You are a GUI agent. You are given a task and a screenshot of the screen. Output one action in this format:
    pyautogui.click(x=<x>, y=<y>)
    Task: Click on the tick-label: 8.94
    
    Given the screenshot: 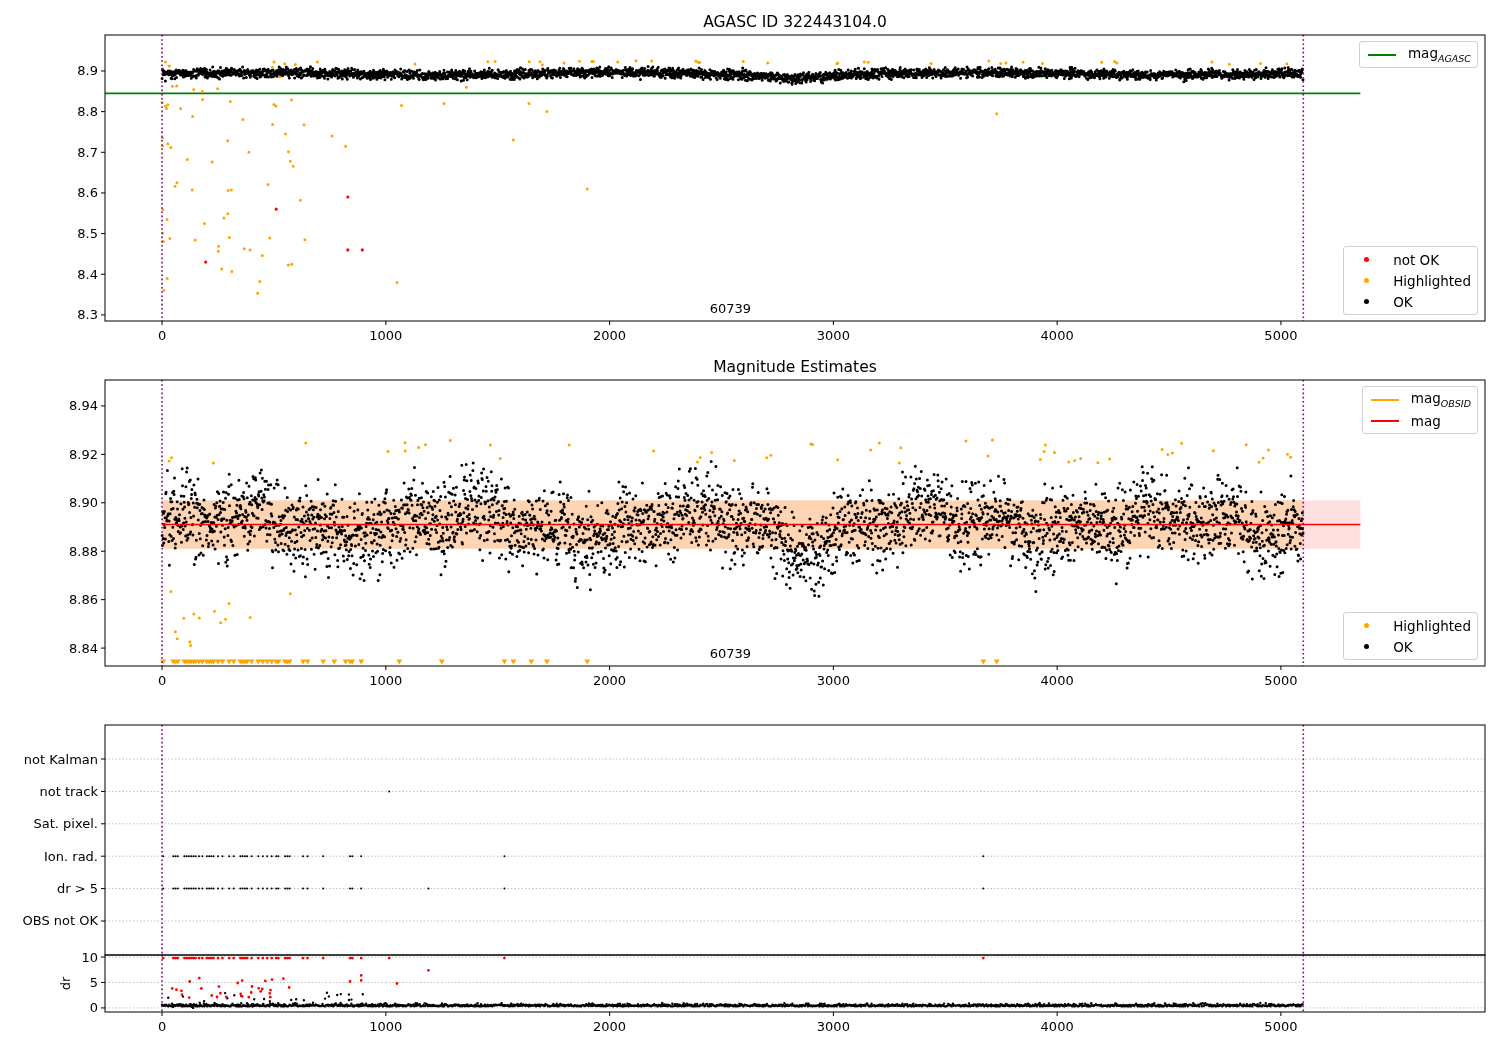 What is the action you would take?
    pyautogui.click(x=83, y=406)
    